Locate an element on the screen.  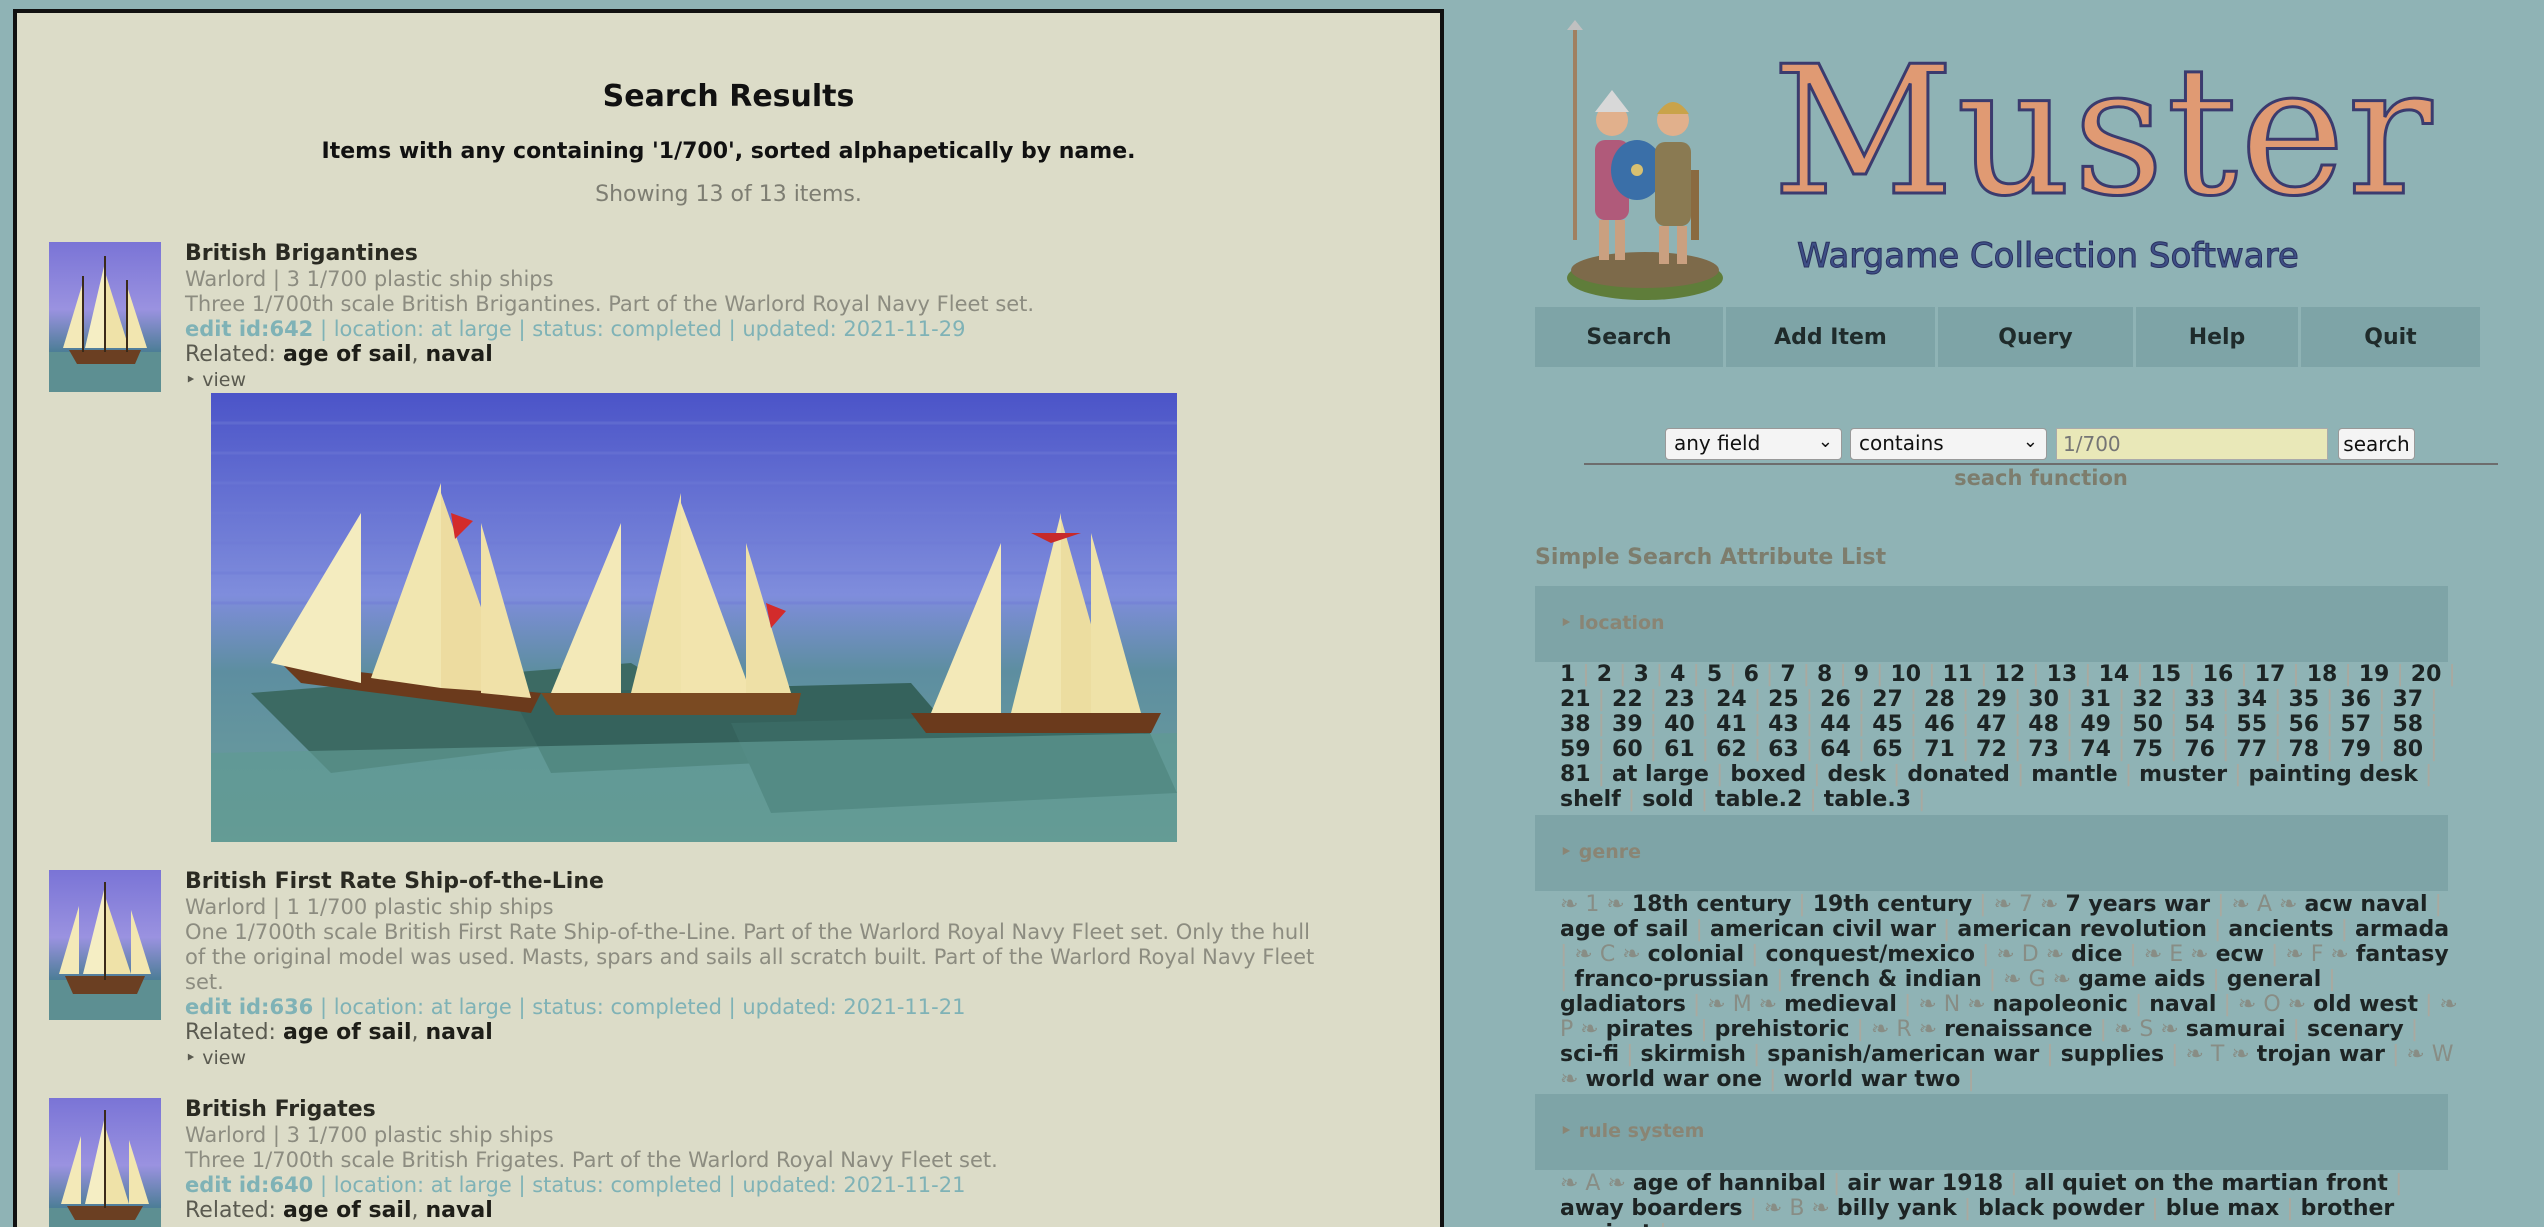
attribute-link: acw naval is located at coordinates (2365, 904).